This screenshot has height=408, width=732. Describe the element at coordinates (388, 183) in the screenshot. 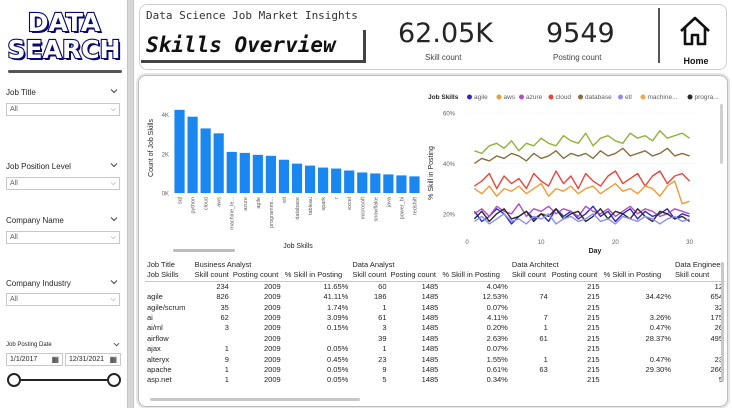

I see `bar-java` at that location.